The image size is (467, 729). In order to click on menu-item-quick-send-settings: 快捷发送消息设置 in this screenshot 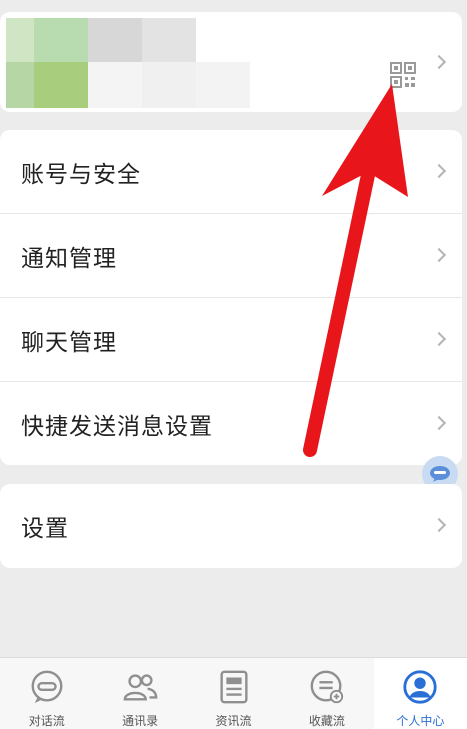, I will do `click(231, 423)`.